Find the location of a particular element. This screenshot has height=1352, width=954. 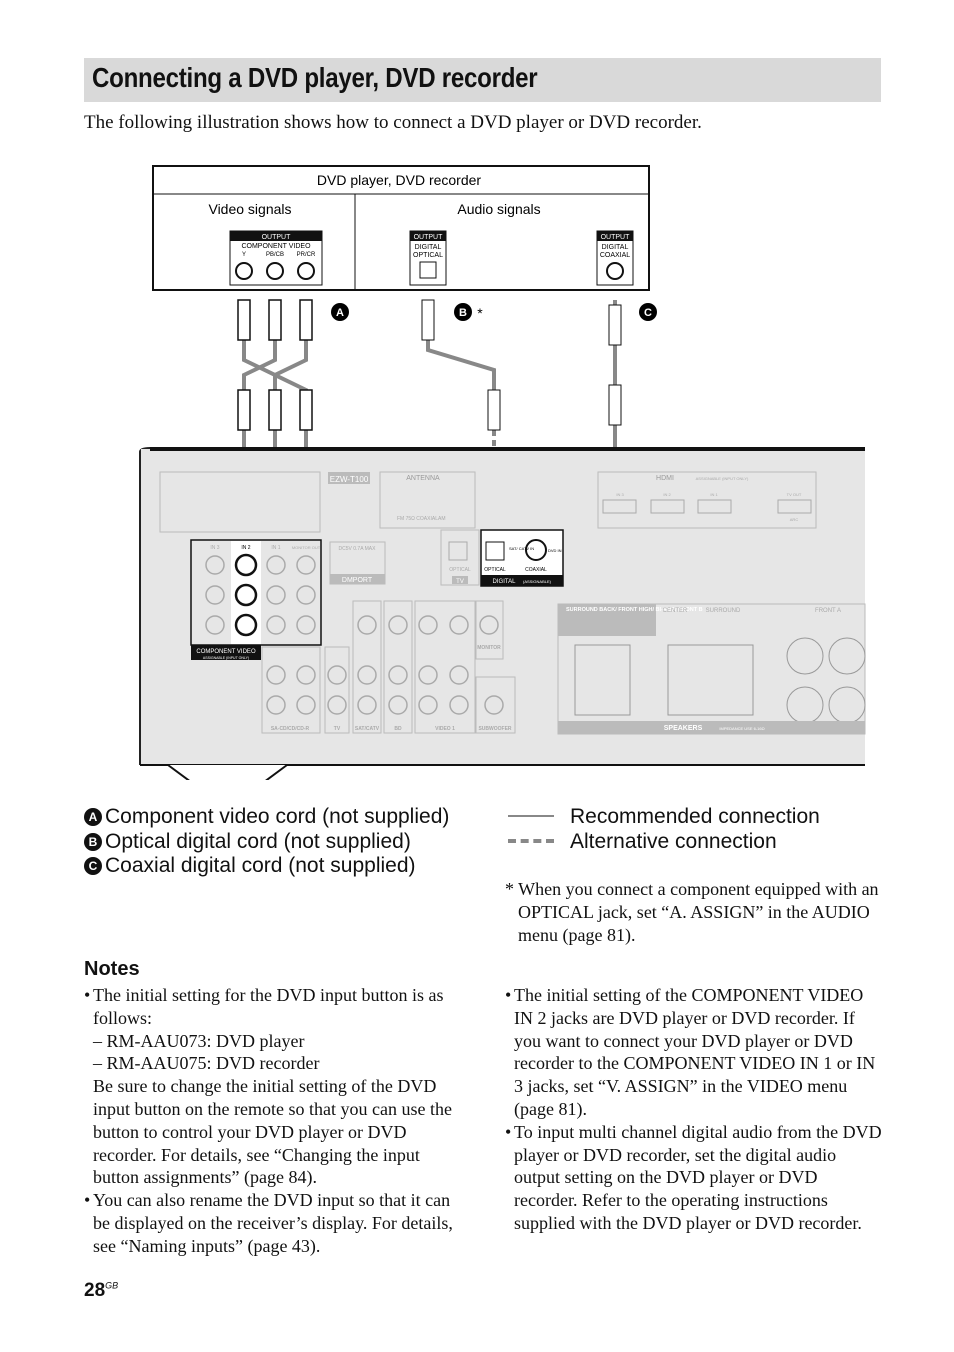

component-plugs is located at coordinates (275, 365).